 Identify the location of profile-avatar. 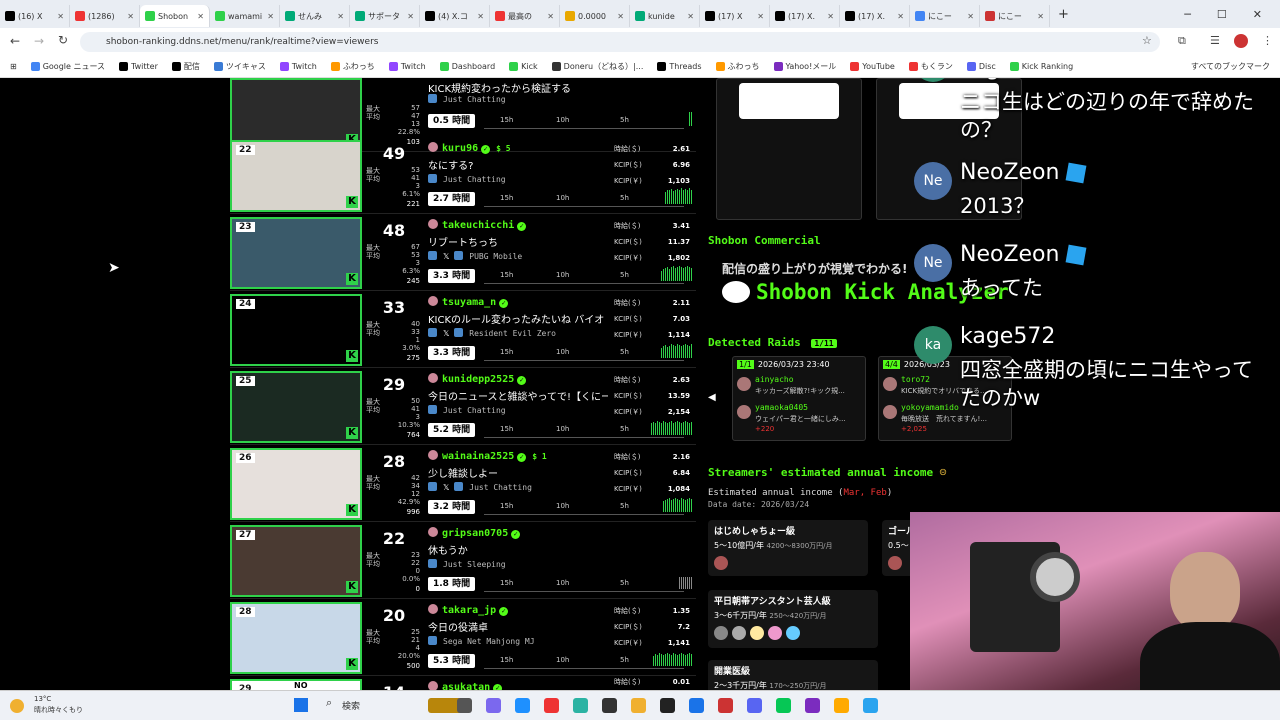
(1241, 41).